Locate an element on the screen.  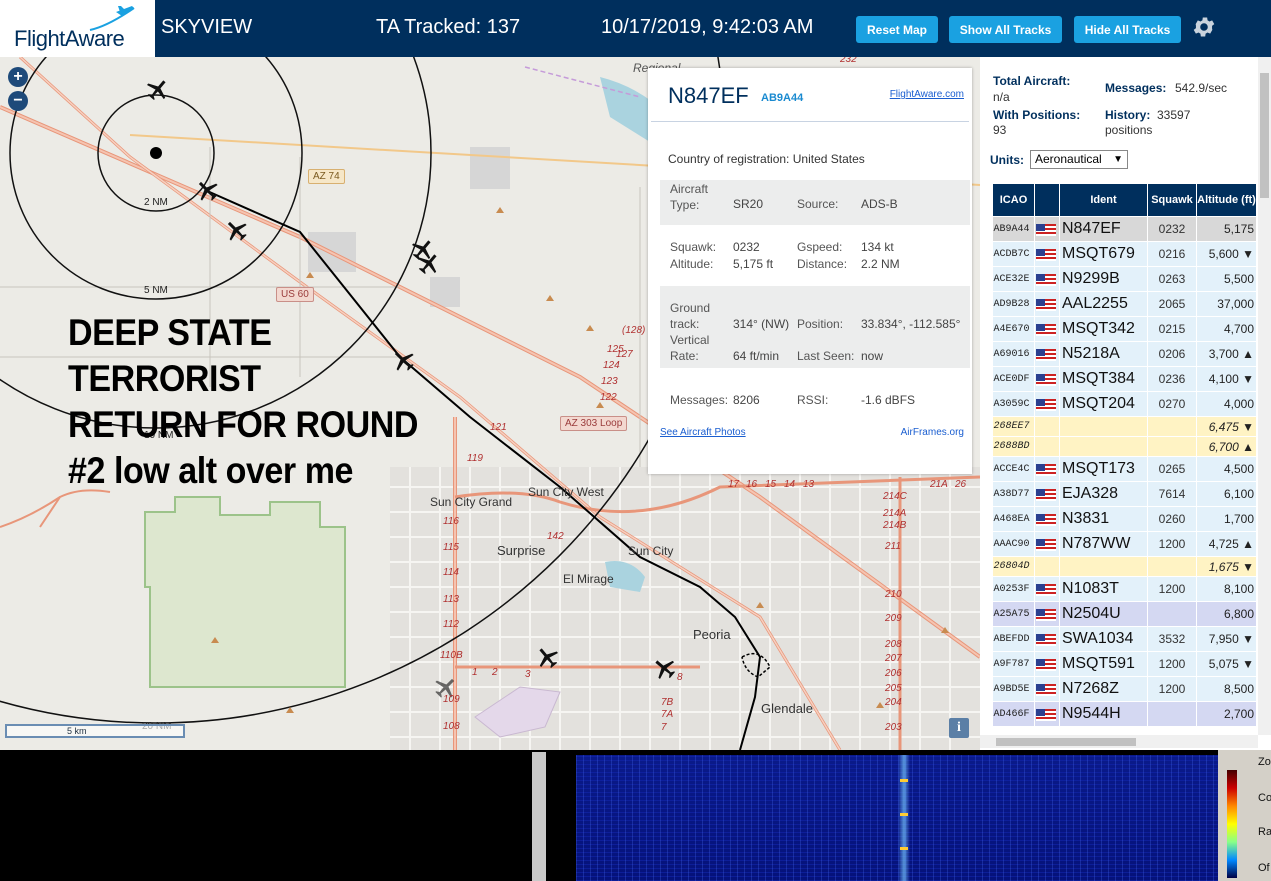
aircraft-photos-link: See Aircraft Photos is located at coordinates (703, 432).